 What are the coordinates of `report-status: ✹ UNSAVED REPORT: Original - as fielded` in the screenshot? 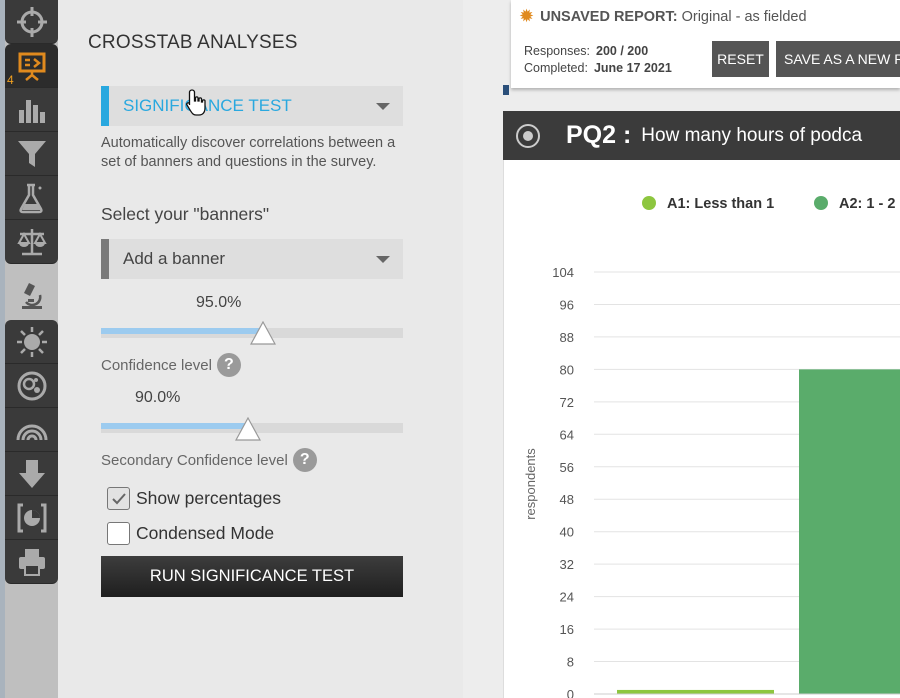 It's located at (663, 16).